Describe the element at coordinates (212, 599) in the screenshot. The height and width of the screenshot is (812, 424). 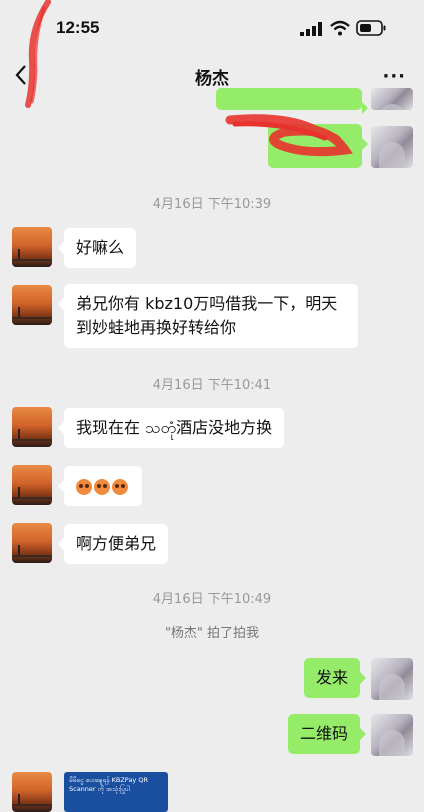
I see `timestamp: 4月16日 下午10:49` at that location.